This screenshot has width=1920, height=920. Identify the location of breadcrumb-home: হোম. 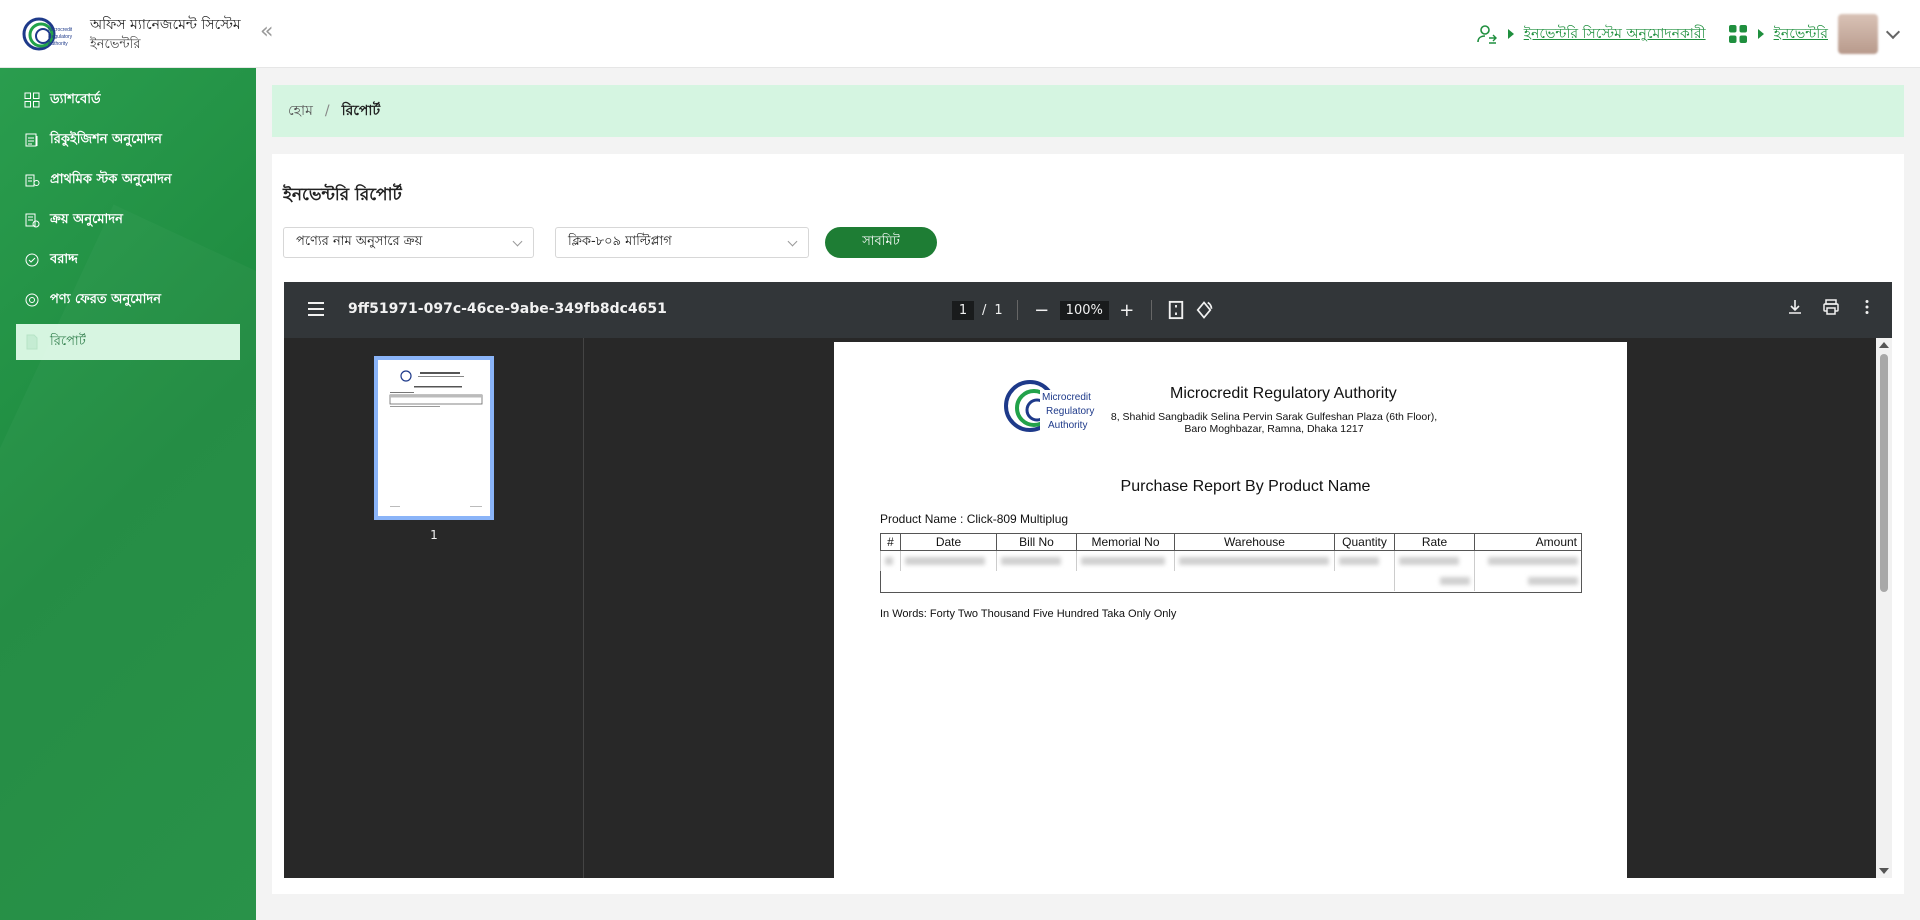
(300, 111).